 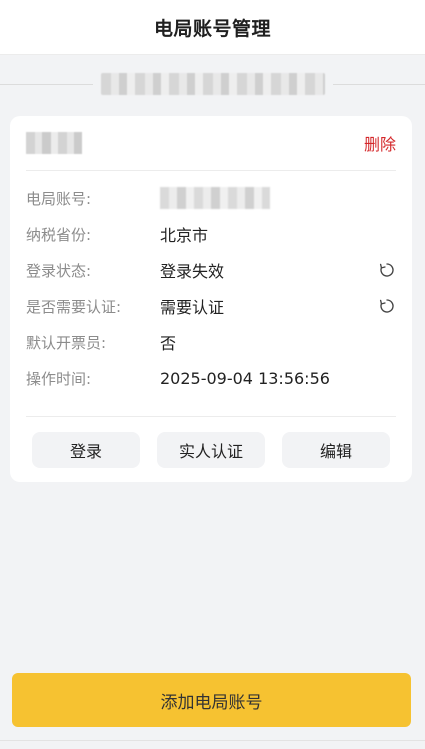 What do you see at coordinates (74, 306) in the screenshot?
I see `info-label: 是否需要认证:` at bounding box center [74, 306].